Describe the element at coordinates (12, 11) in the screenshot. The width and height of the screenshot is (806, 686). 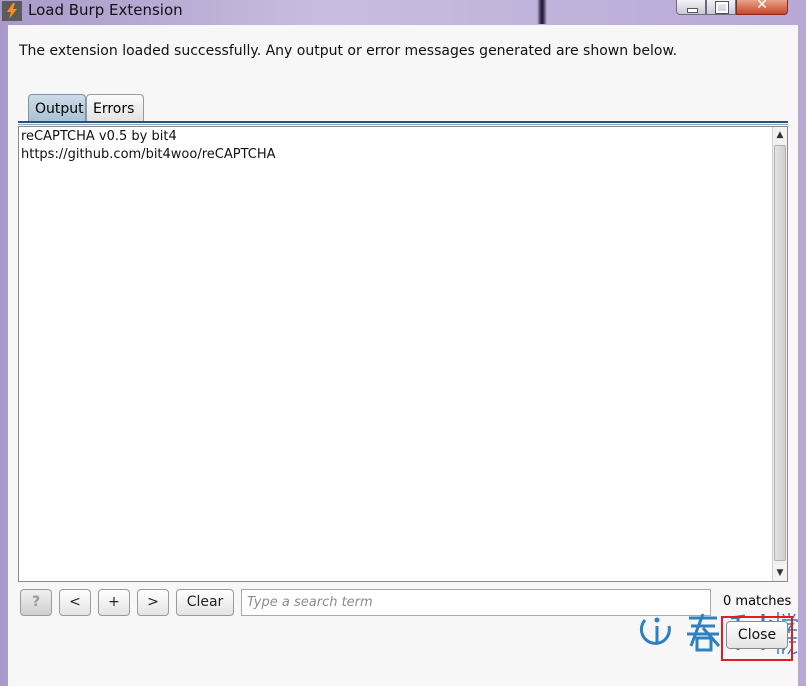
I see `burp-lightning-icon` at that location.